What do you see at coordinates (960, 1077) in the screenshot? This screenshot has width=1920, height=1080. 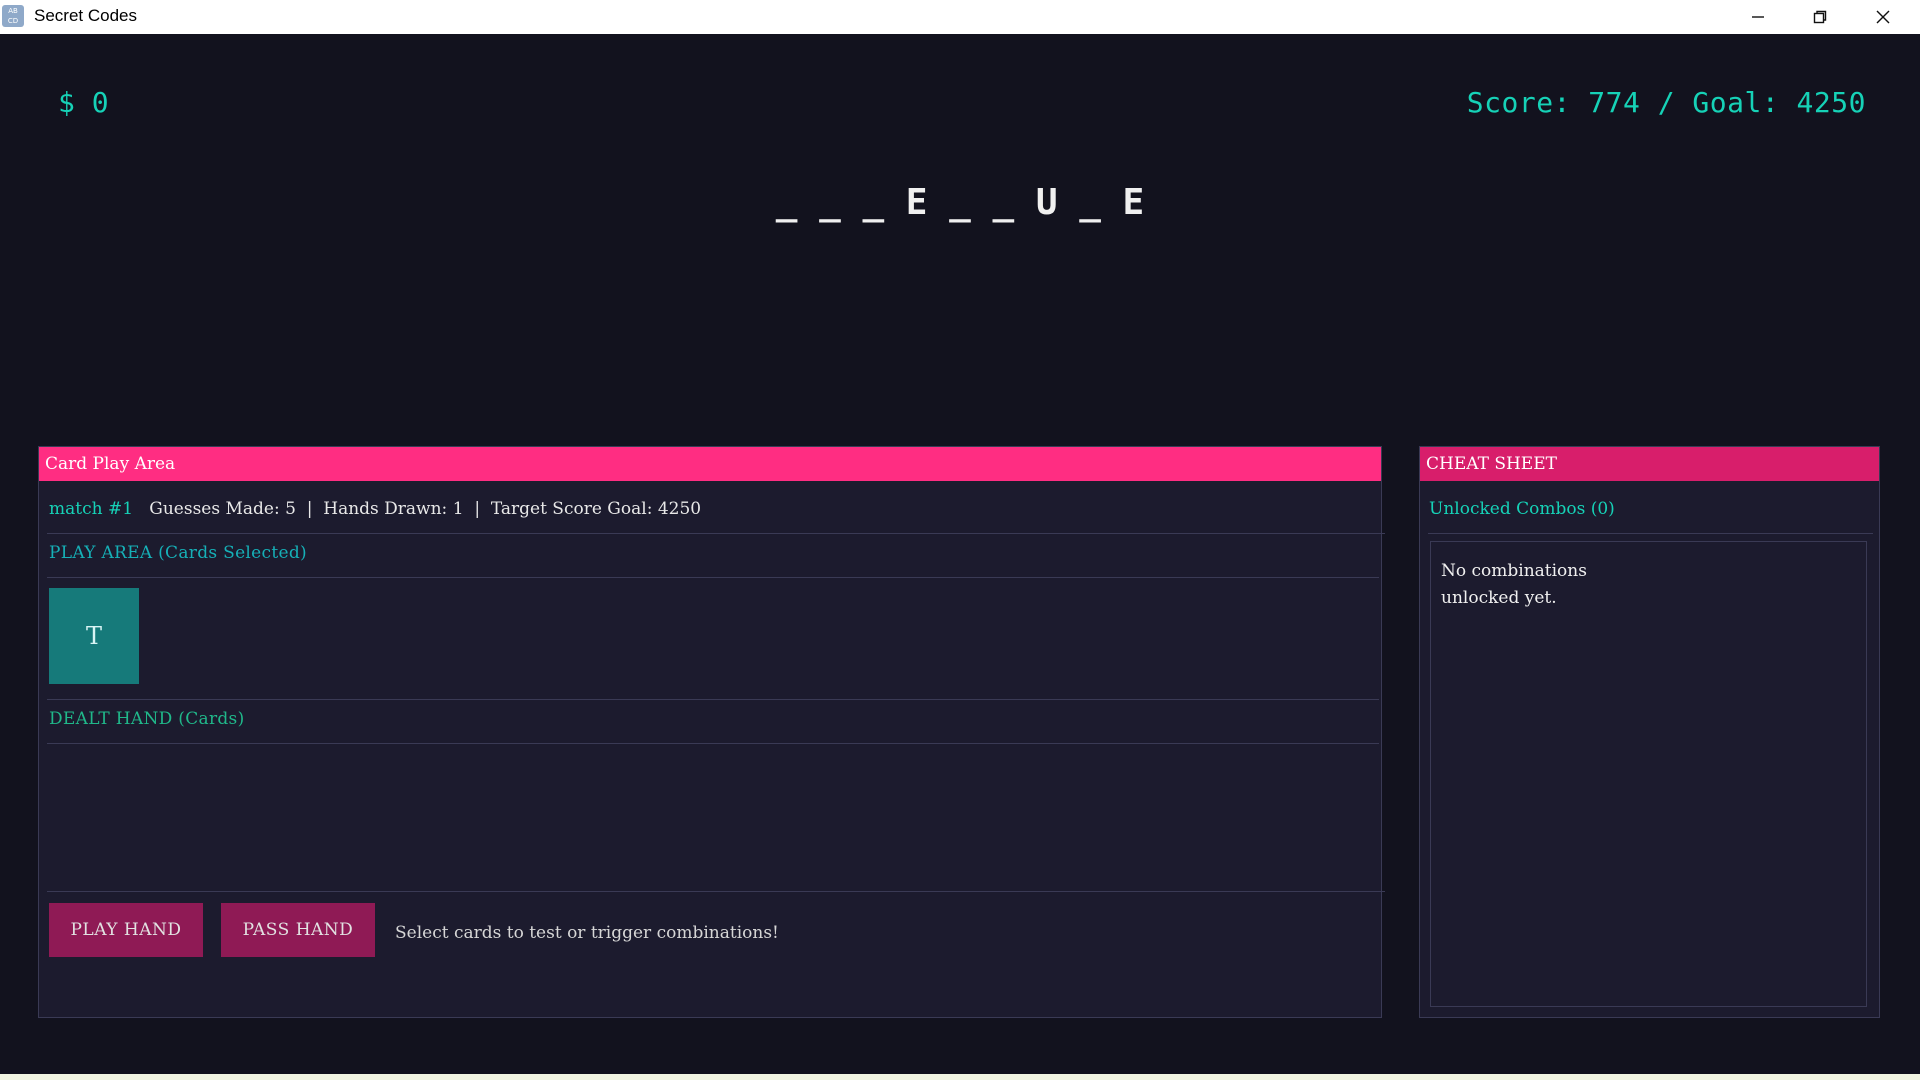 I see `bottom-edge` at bounding box center [960, 1077].